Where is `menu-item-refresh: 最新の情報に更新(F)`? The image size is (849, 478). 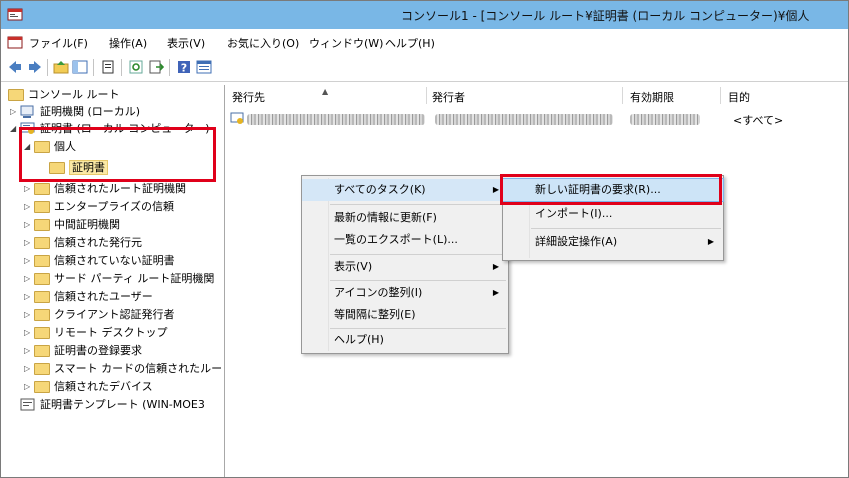
menu-item-refresh: 最新の情報に更新(F) is located at coordinates (405, 218).